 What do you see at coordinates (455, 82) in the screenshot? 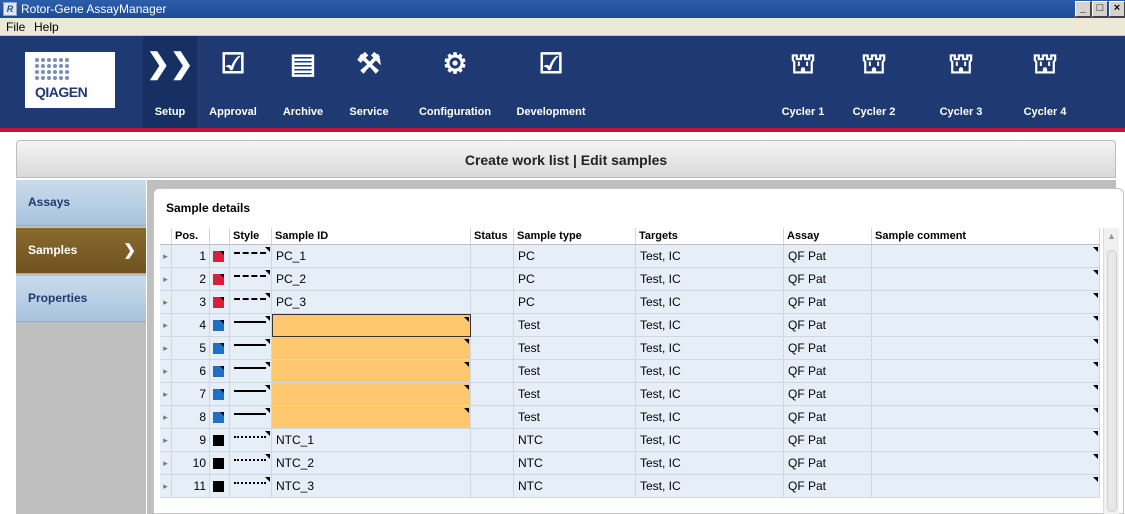
I see `toolbar-configuration-button: ⚙ Configuration` at bounding box center [455, 82].